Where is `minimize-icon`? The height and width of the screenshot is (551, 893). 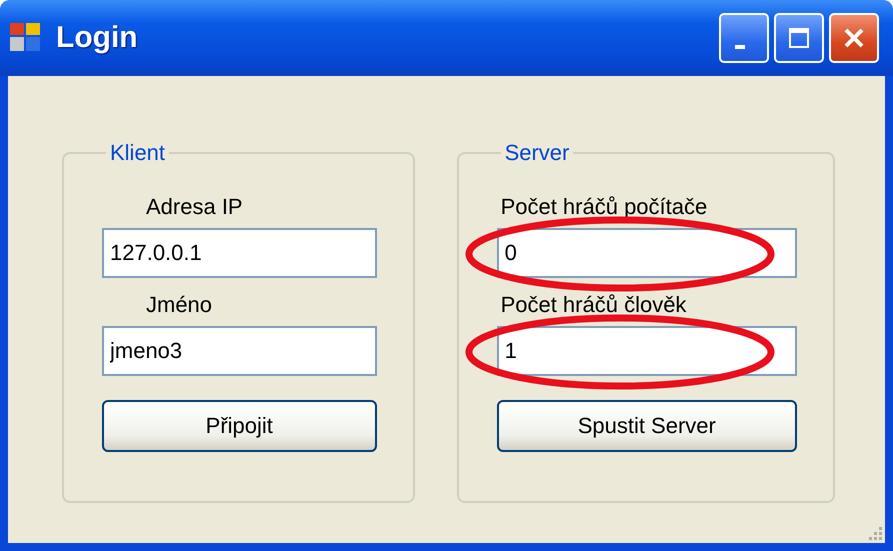
minimize-icon is located at coordinates (740, 47).